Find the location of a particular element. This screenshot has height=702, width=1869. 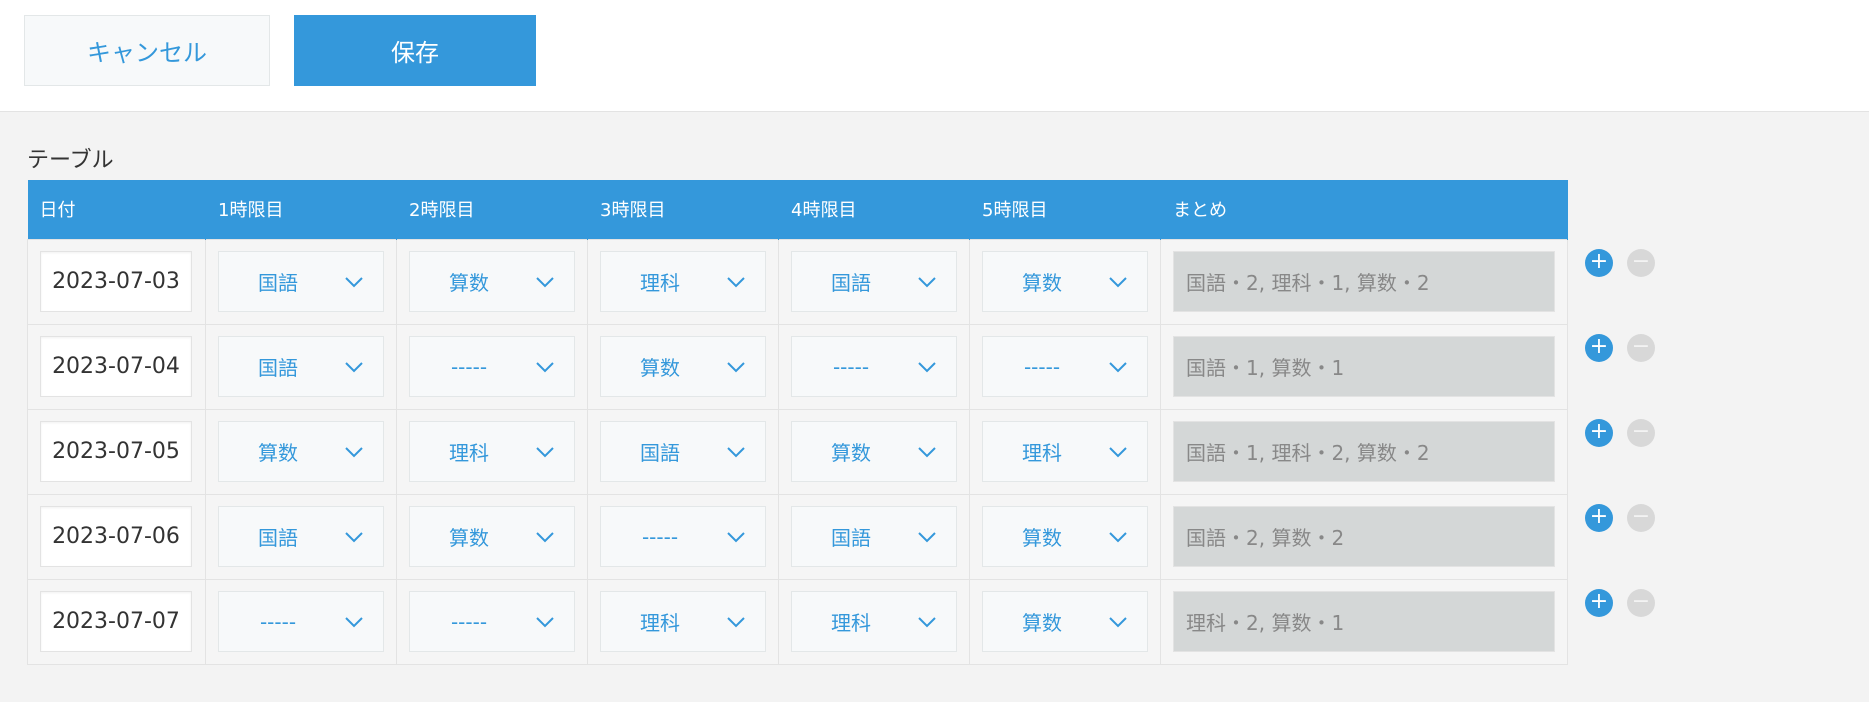

period-4-select: 理科 is located at coordinates (874, 621).